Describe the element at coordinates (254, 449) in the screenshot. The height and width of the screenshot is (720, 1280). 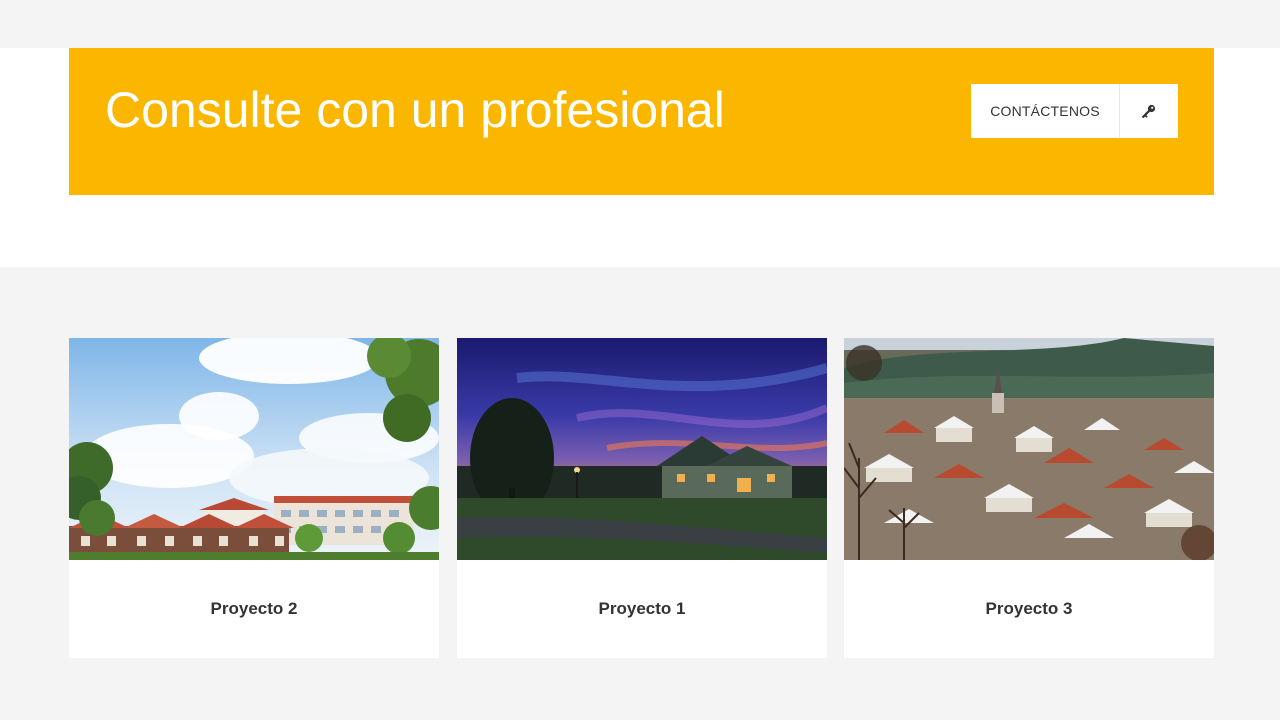
I see `suburban-houses-image` at that location.